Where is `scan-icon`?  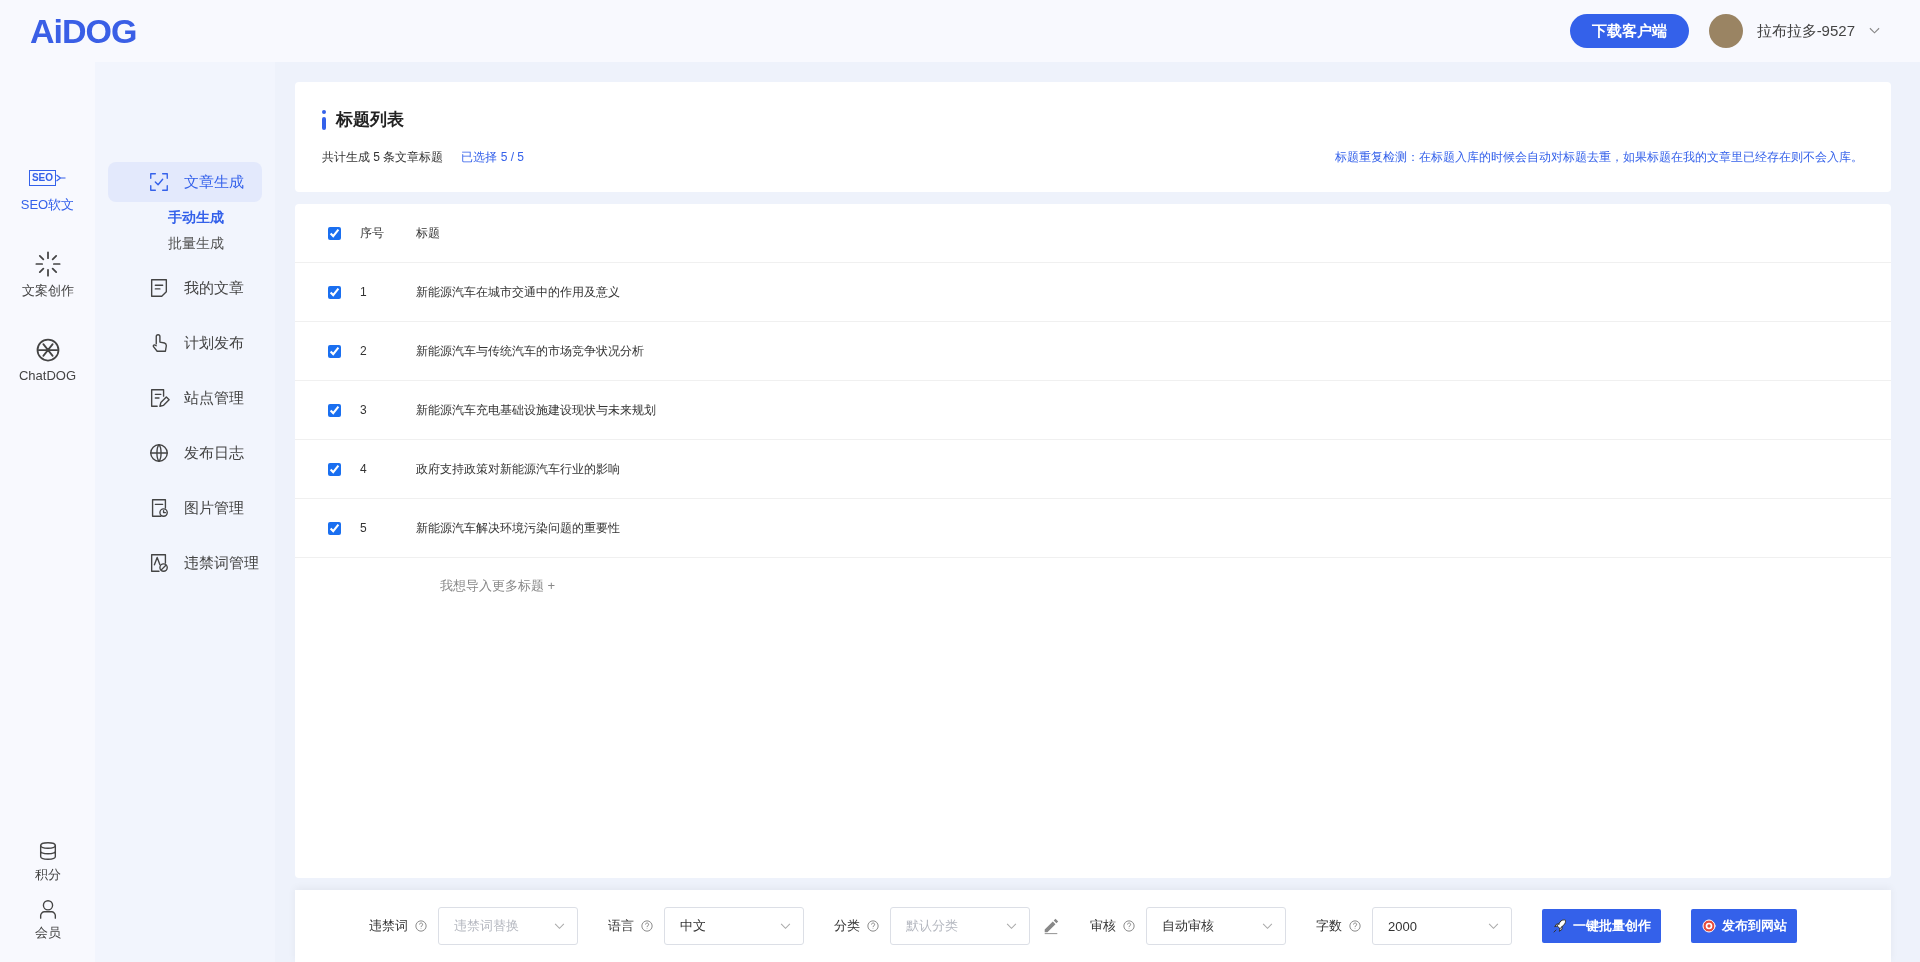
scan-icon is located at coordinates (159, 182).